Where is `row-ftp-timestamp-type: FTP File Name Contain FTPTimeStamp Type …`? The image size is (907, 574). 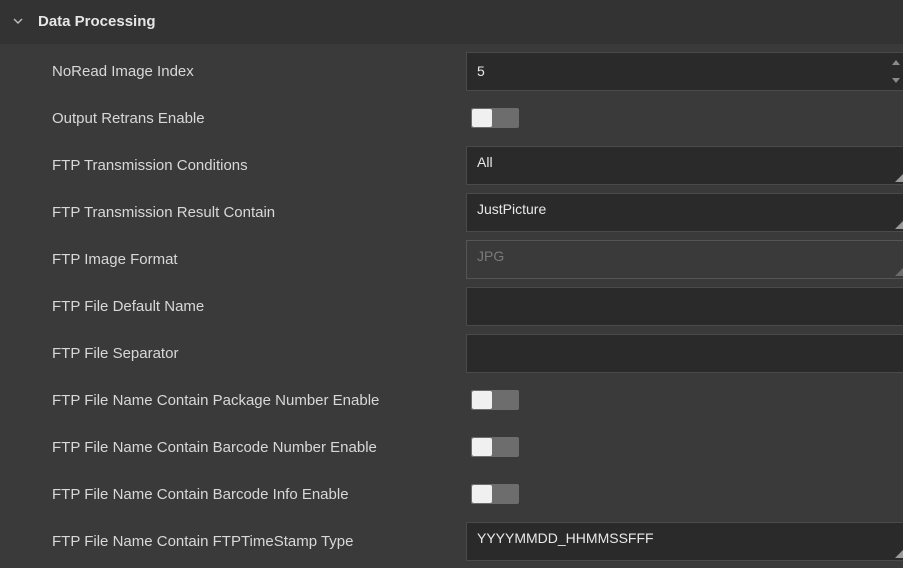
row-ftp-timestamp-type: FTP File Name Contain FTPTimeStamp Type … is located at coordinates (451, 541).